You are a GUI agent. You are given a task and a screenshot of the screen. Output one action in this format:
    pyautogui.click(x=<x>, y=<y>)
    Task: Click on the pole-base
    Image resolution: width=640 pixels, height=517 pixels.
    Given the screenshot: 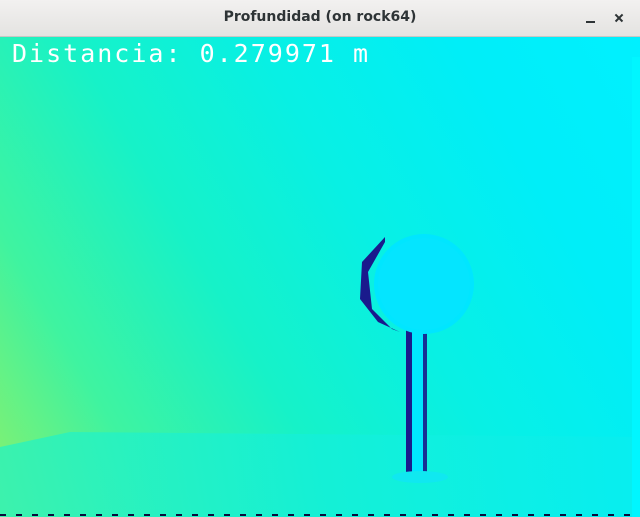 What is the action you would take?
    pyautogui.click(x=420, y=477)
    